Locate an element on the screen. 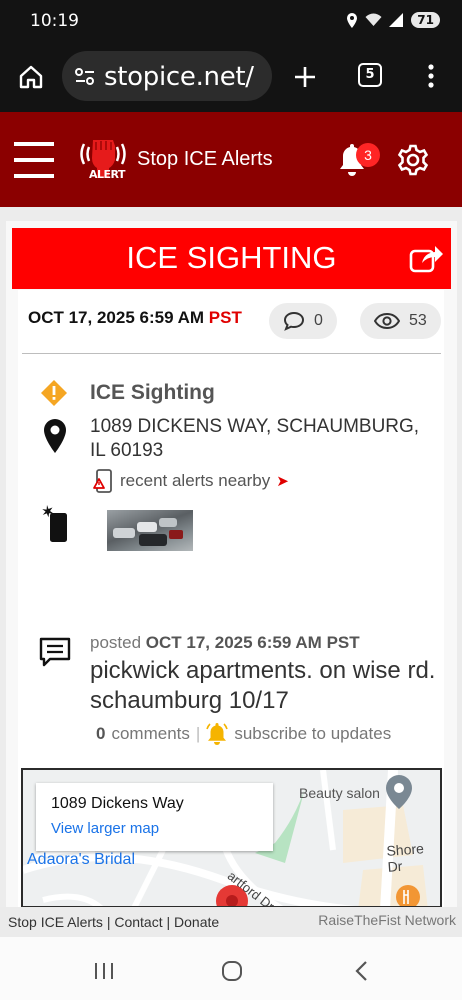  subscribe-link: subscribe to updates is located at coordinates (312, 734).